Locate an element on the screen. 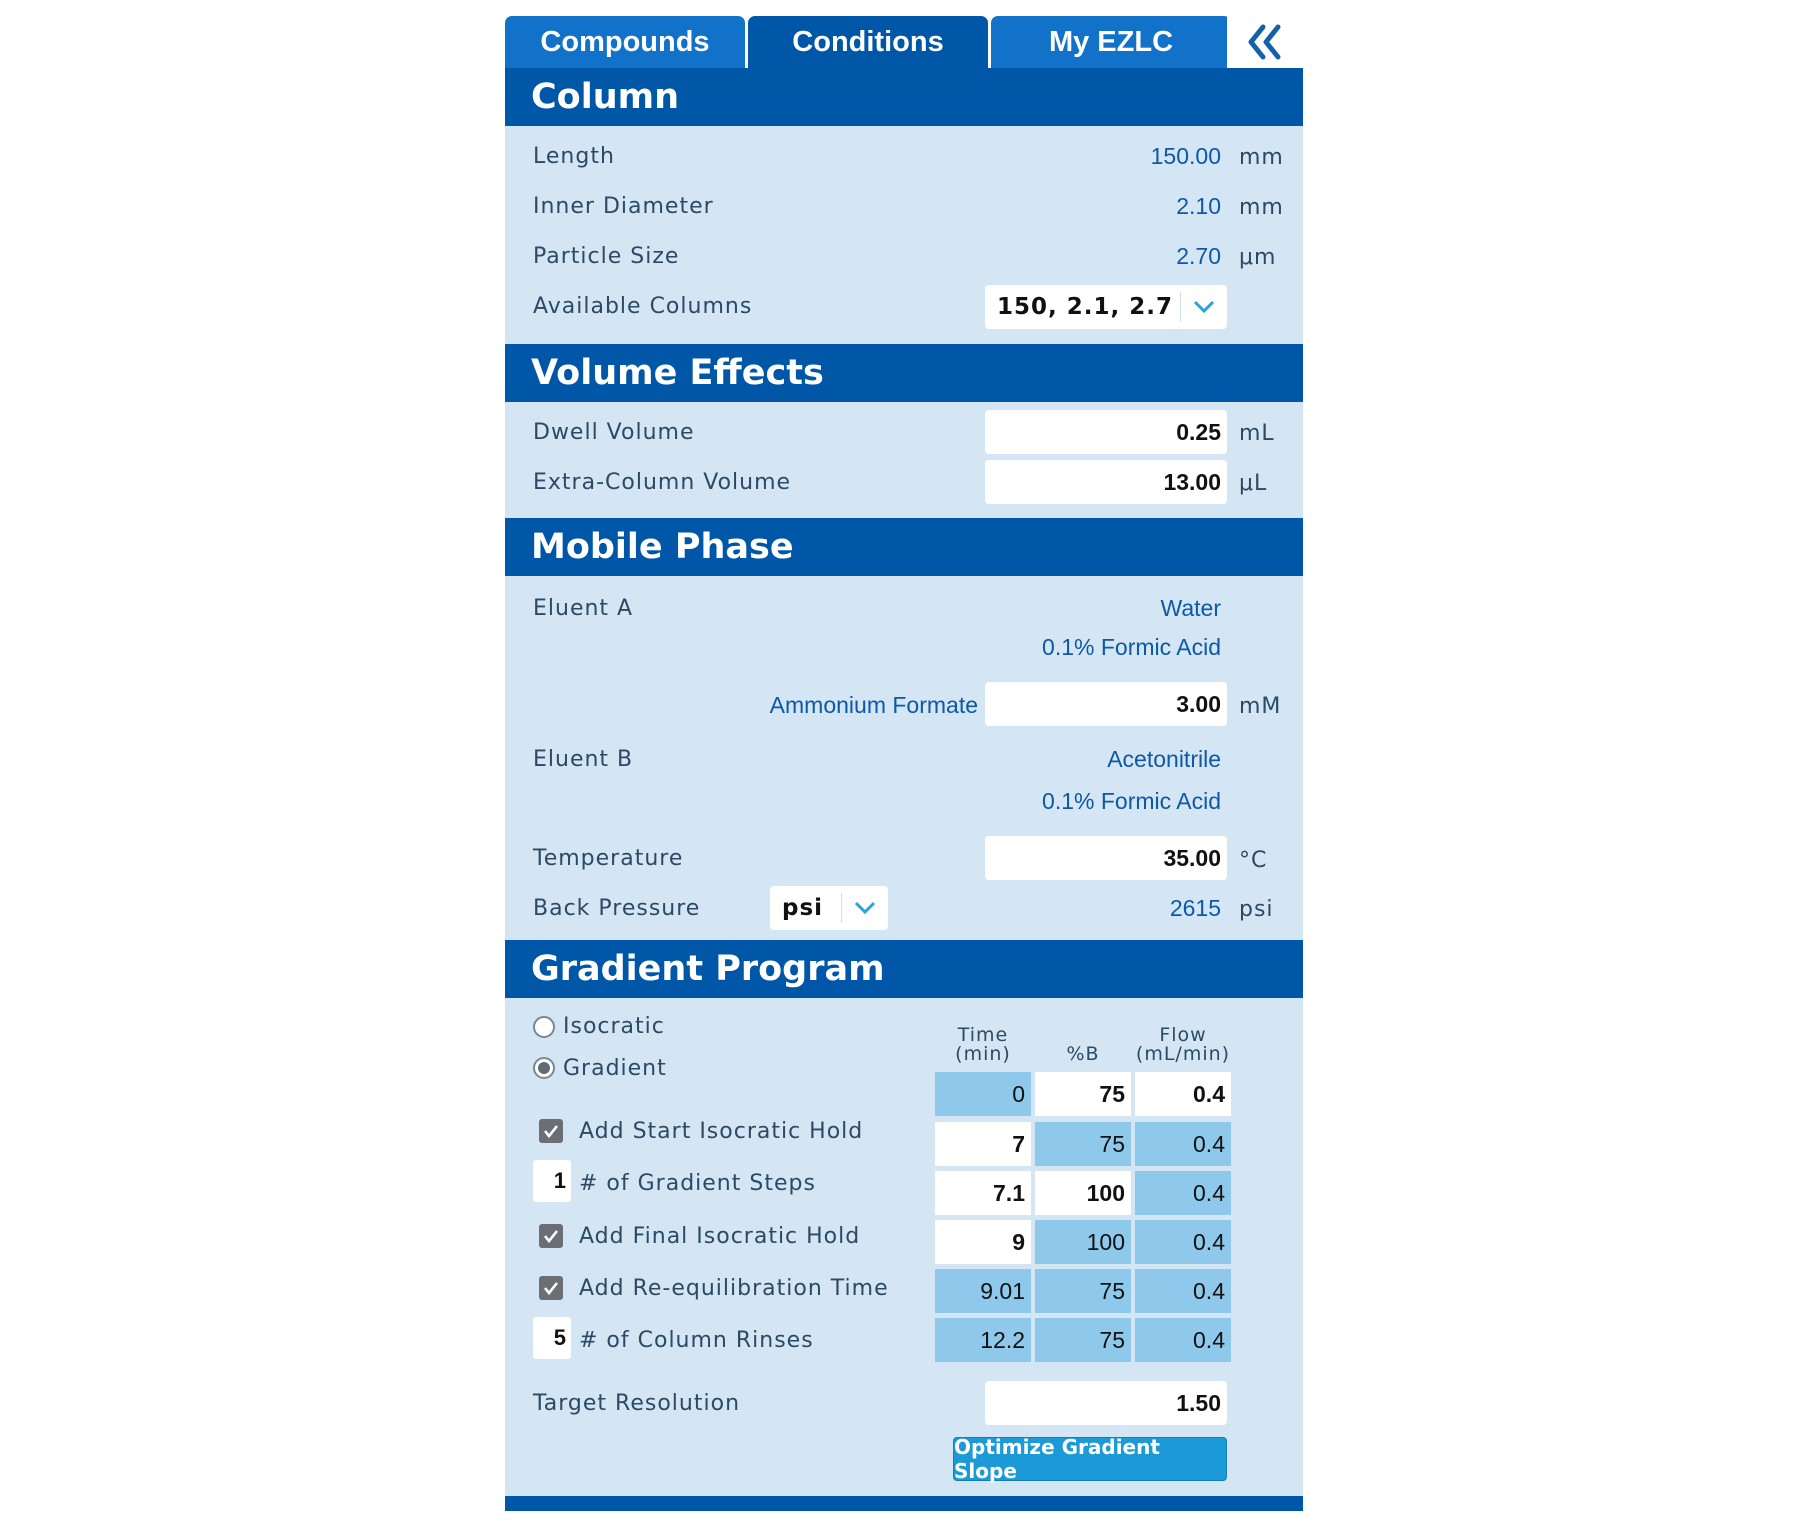 This screenshot has height=1521, width=1800. gradient-steps-input: 1 is located at coordinates (552, 1181).